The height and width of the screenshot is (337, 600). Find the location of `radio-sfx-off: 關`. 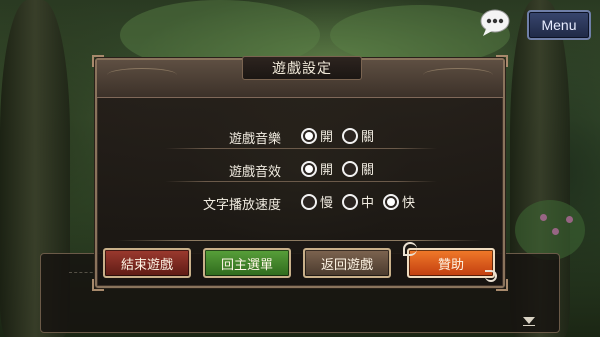

radio-sfx-off: 關 is located at coordinates (358, 168).